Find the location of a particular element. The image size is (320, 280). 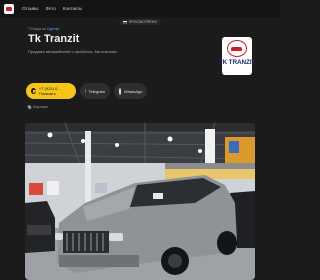

location-text: Барнаул is located at coordinates (40, 107).